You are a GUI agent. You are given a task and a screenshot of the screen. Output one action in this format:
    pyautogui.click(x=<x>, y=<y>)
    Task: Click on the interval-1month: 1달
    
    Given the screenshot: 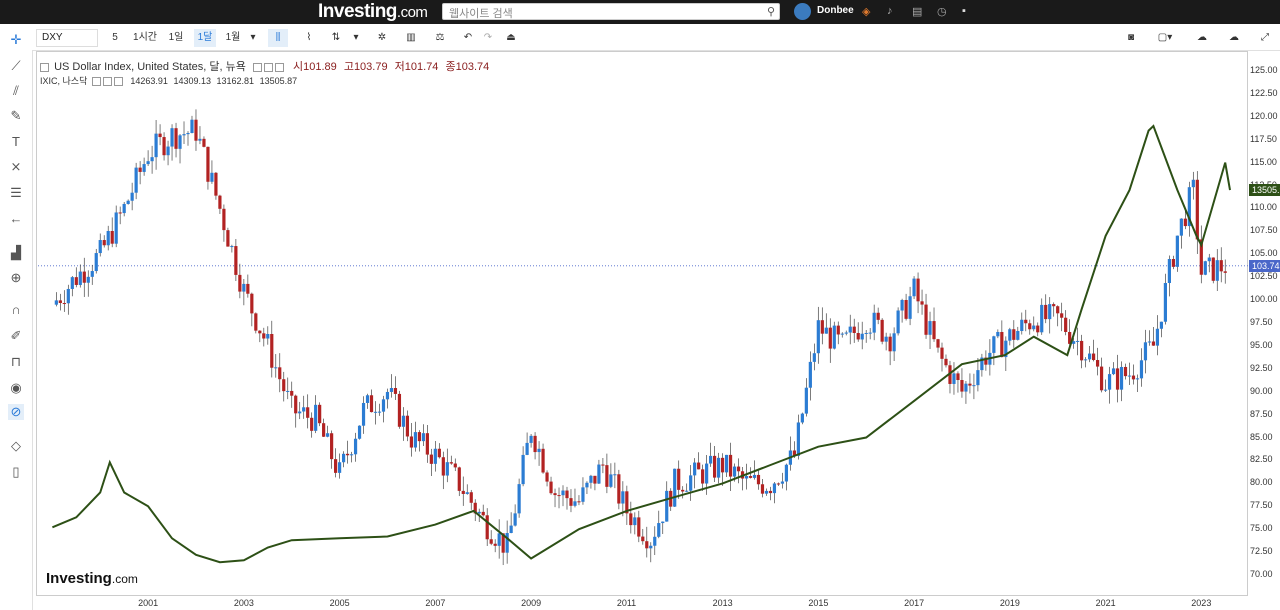 What is the action you would take?
    pyautogui.click(x=205, y=38)
    